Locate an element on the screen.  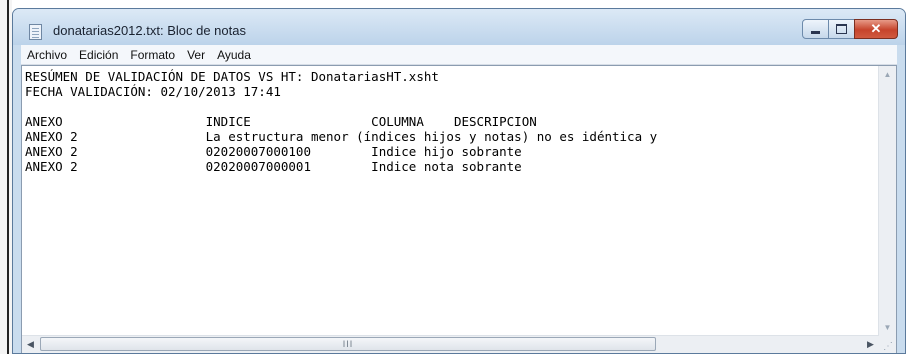
background-window-border is located at coordinates (8, 177).